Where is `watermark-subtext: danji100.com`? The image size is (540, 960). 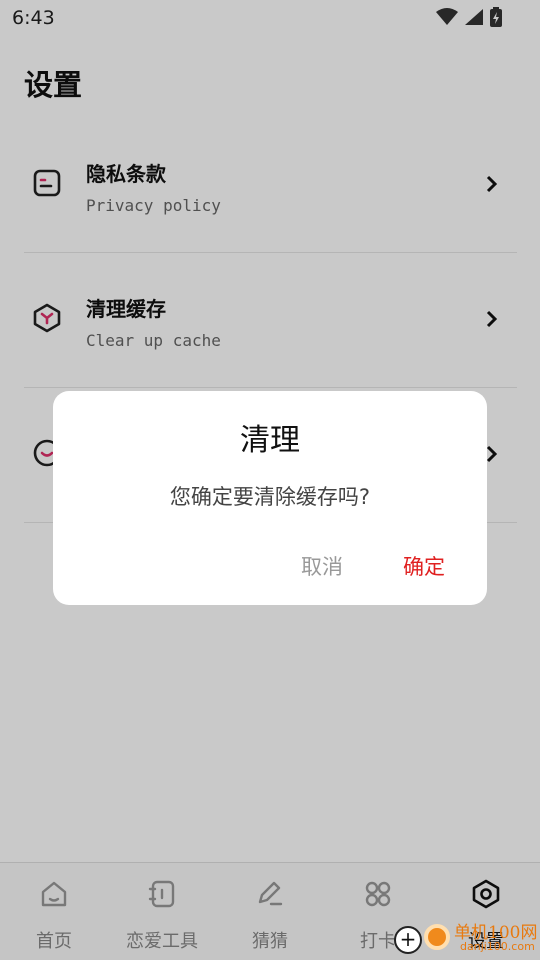 watermark-subtext: danji100.com is located at coordinates (497, 946).